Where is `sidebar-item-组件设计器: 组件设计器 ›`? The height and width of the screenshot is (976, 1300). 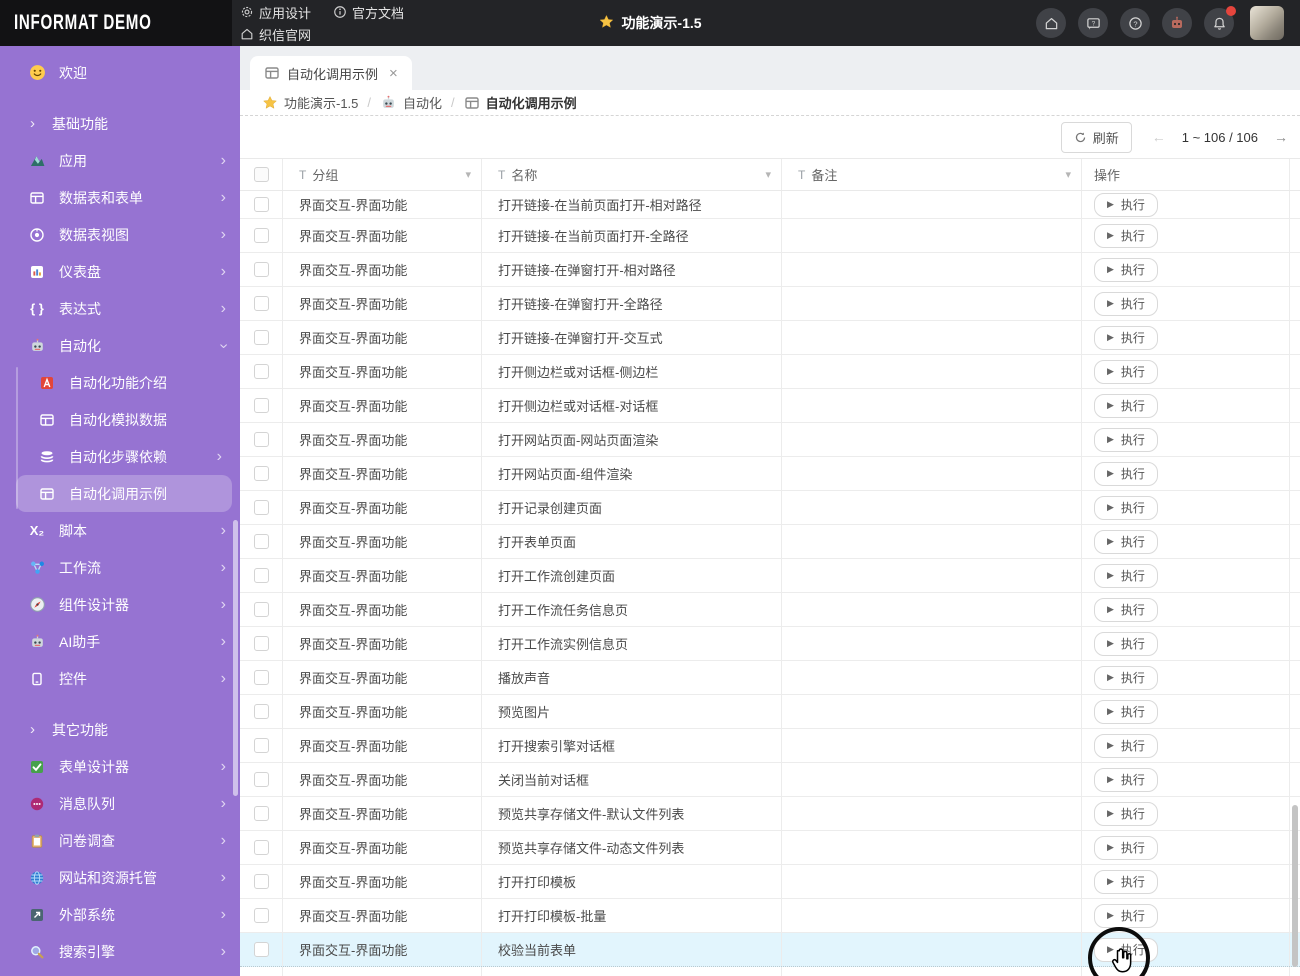 sidebar-item-组件设计器: 组件设计器 › is located at coordinates (120, 604).